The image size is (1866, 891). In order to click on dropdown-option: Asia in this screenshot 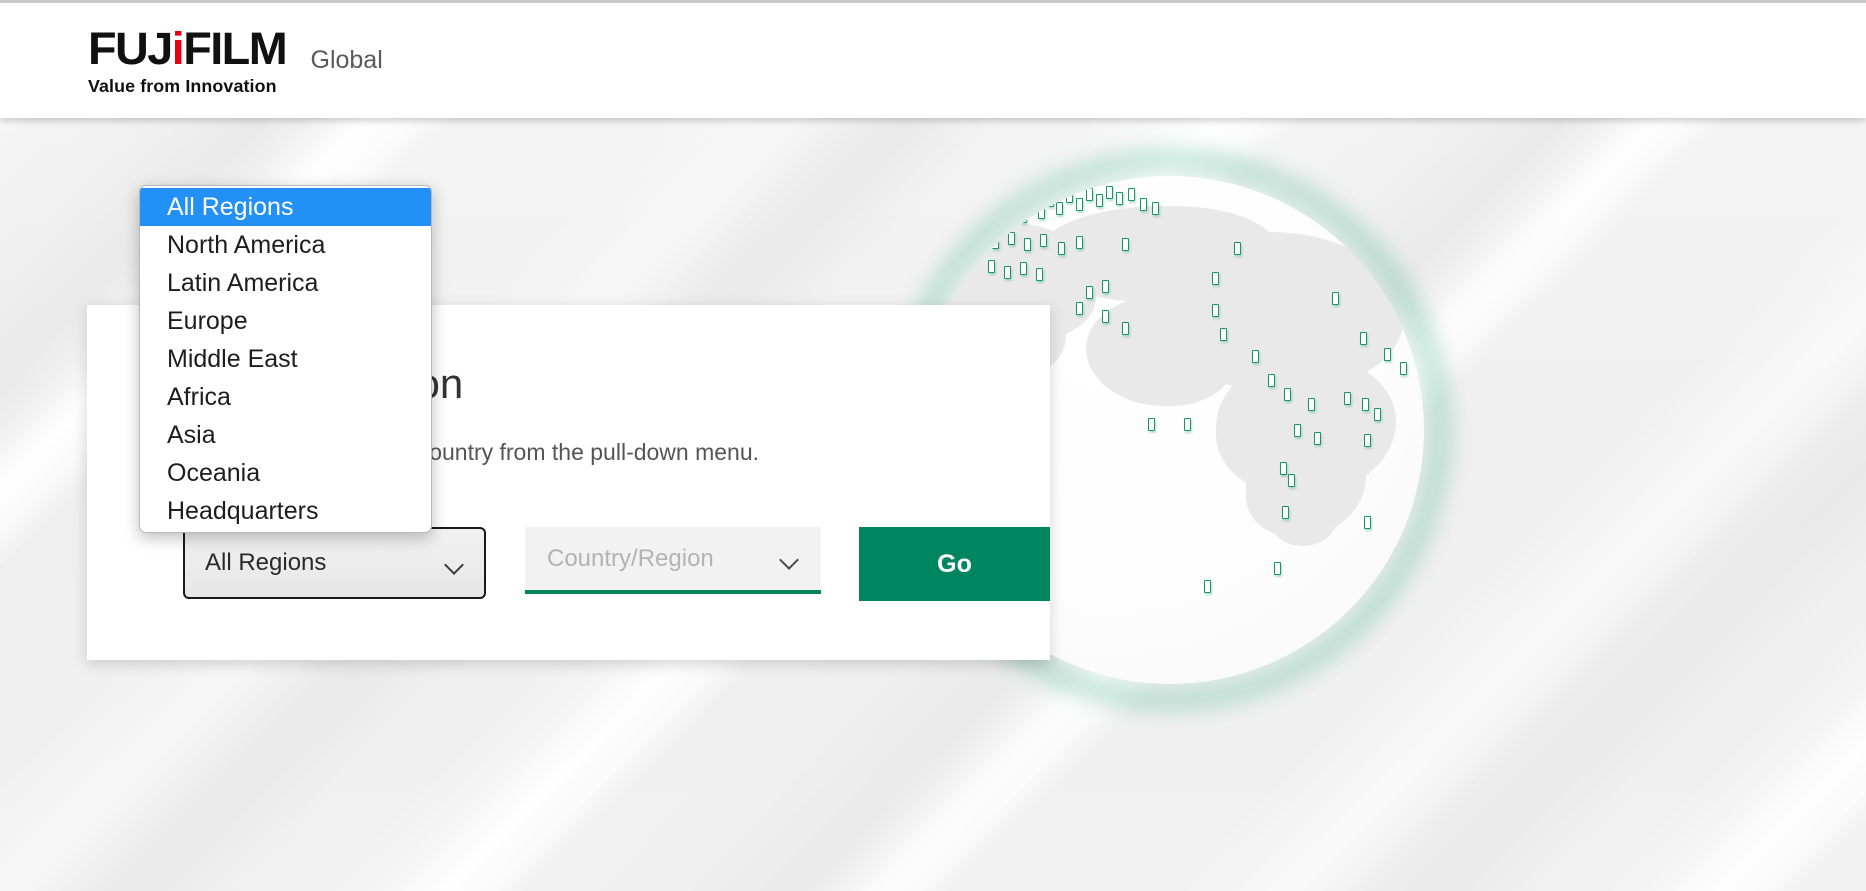, I will do `click(285, 435)`.